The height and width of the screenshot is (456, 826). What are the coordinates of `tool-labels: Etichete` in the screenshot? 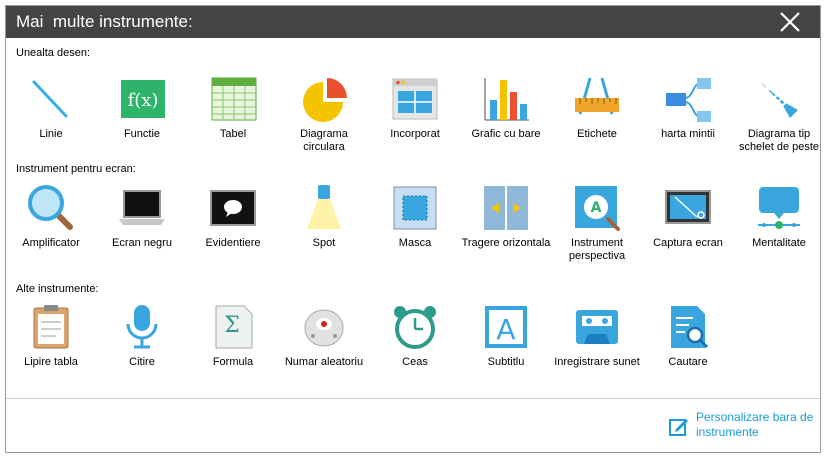 It's located at (597, 107).